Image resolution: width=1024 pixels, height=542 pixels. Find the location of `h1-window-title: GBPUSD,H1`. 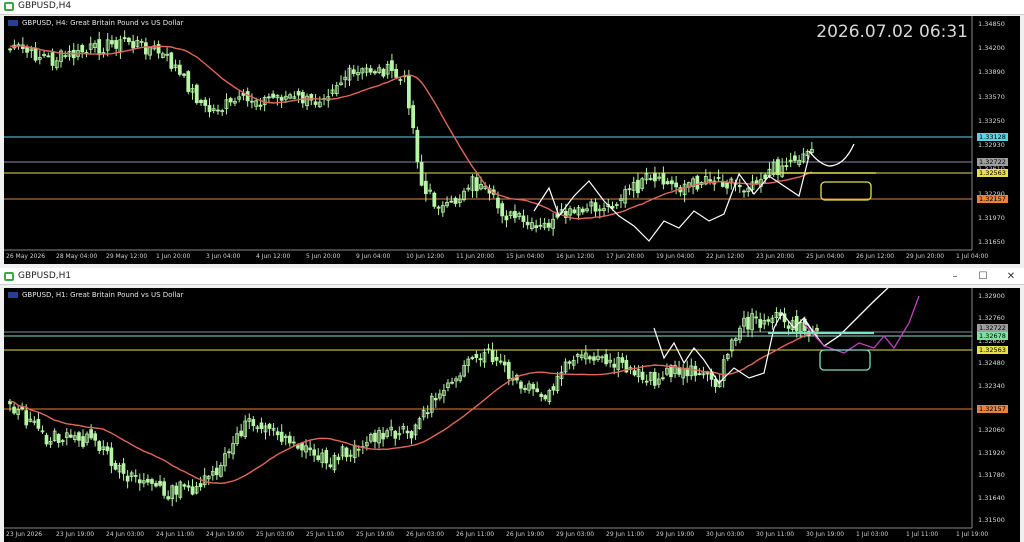

h1-window-title: GBPUSD,H1 is located at coordinates (45, 276).